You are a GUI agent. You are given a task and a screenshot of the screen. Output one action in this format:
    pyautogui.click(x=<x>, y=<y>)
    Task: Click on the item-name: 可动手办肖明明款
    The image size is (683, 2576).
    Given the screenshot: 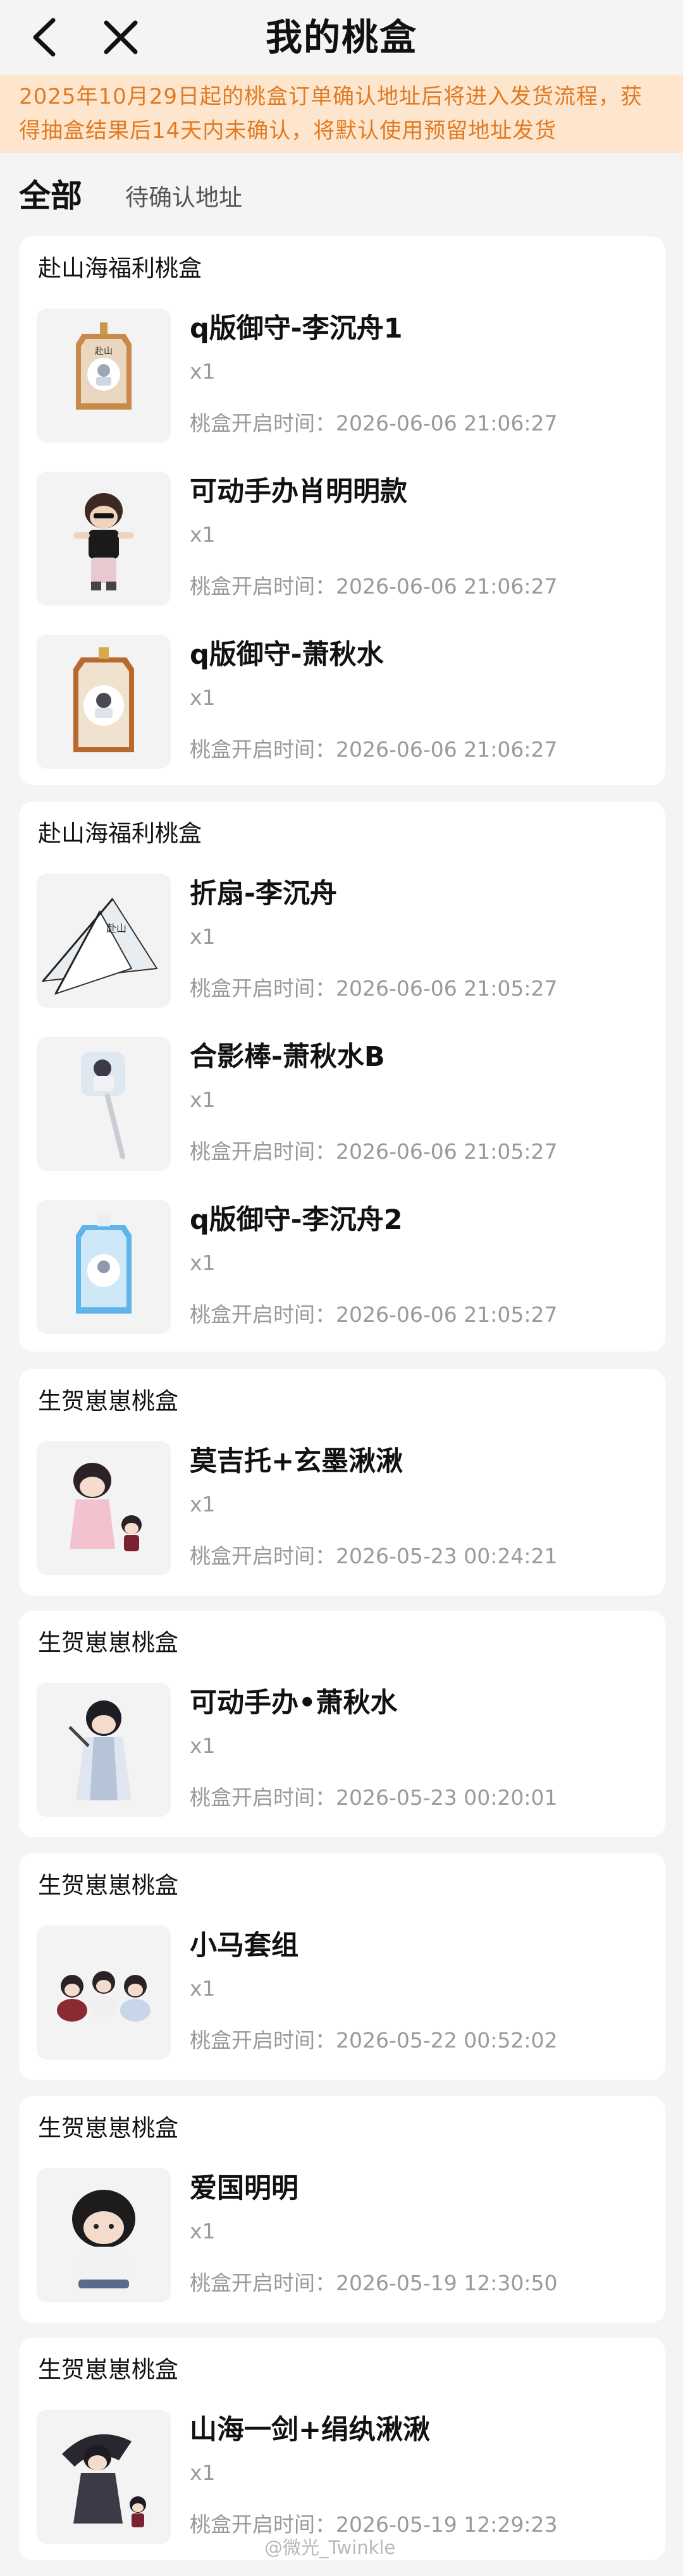 What is the action you would take?
    pyautogui.click(x=298, y=492)
    